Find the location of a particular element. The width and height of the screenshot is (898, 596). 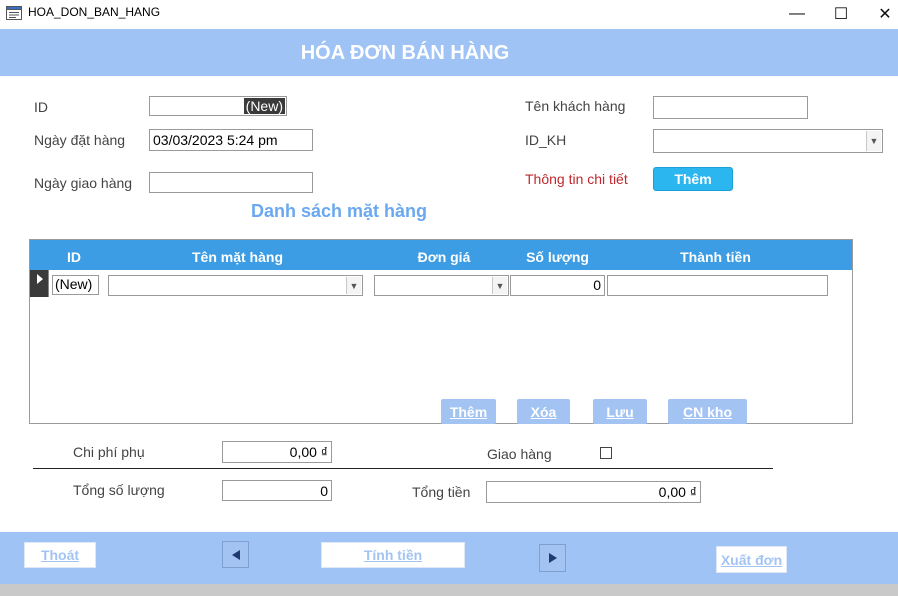

delivery-date-label: Ngày giao hàng is located at coordinates (83, 183).